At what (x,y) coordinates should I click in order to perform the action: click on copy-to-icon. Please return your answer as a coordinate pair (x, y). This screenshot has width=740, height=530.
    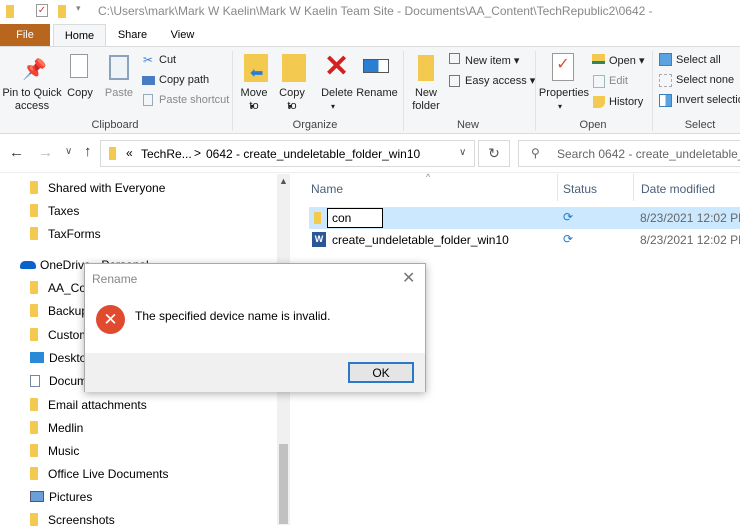
    Looking at the image, I should click on (294, 68).